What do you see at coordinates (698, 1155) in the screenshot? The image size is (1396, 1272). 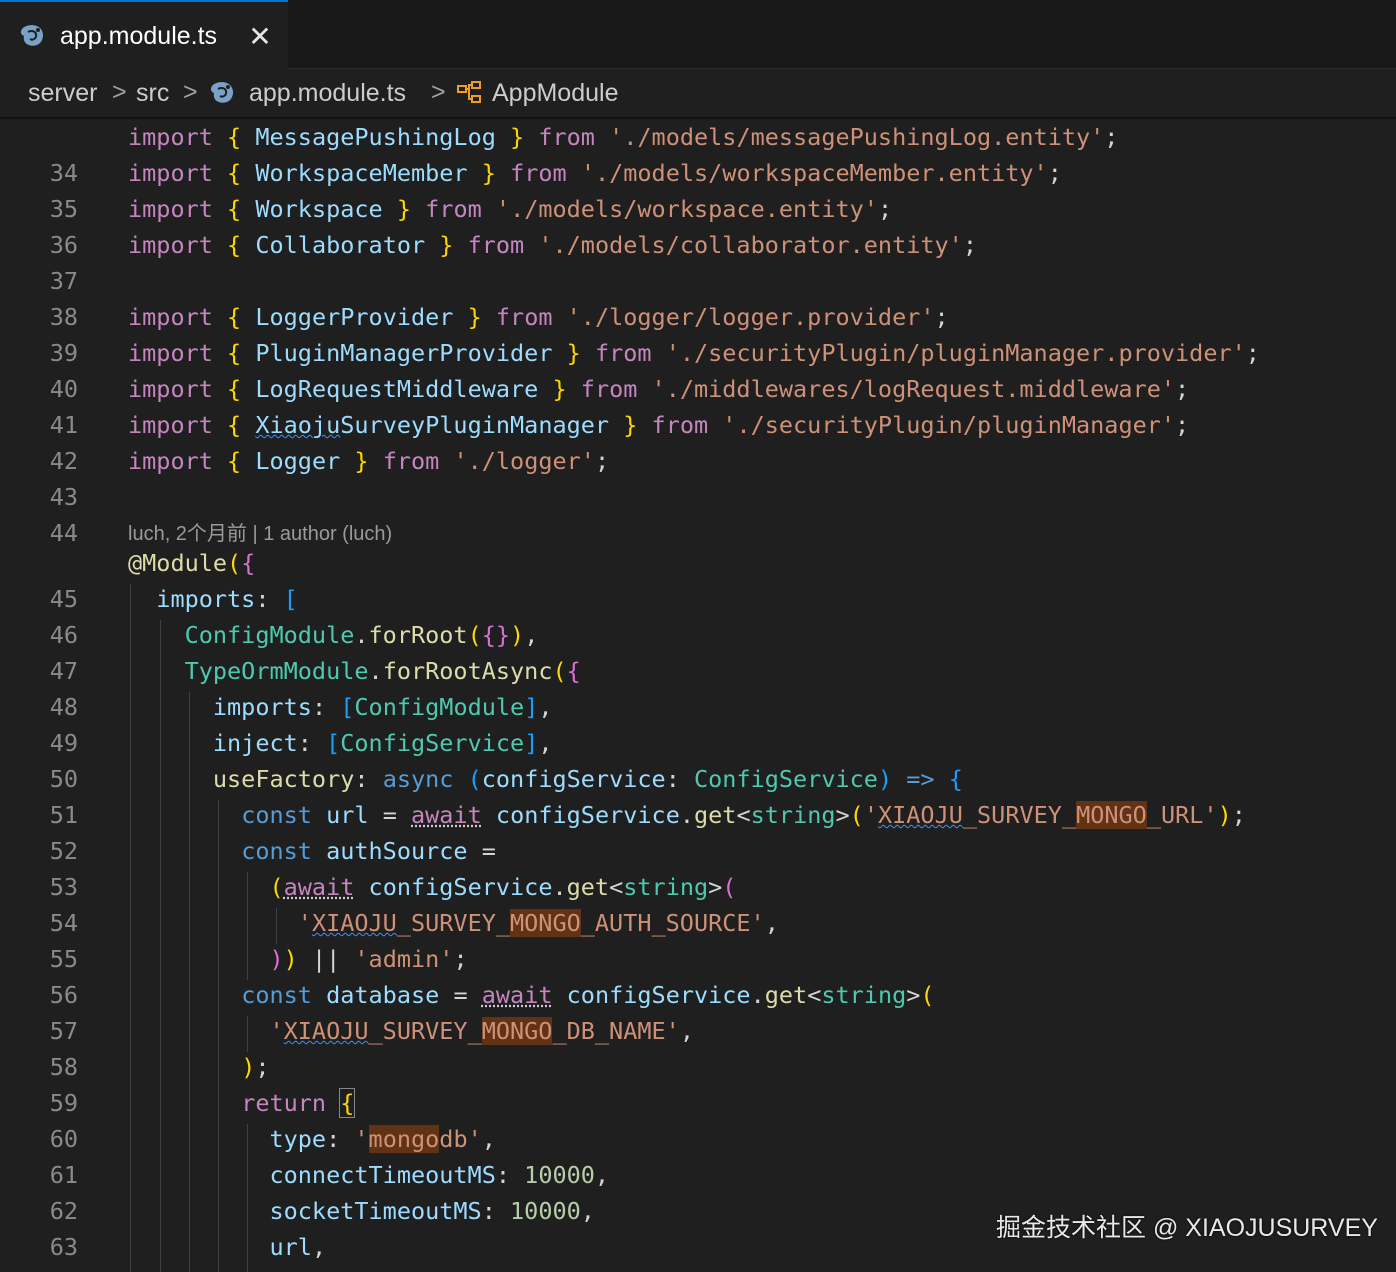 I see `code-line: 61 type: 'mongodb',` at bounding box center [698, 1155].